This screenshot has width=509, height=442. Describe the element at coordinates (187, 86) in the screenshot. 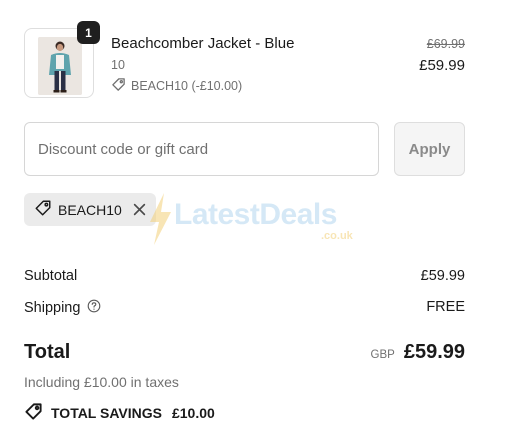

I see `product-discount-label: BEACH10 (-£10.00)` at that location.